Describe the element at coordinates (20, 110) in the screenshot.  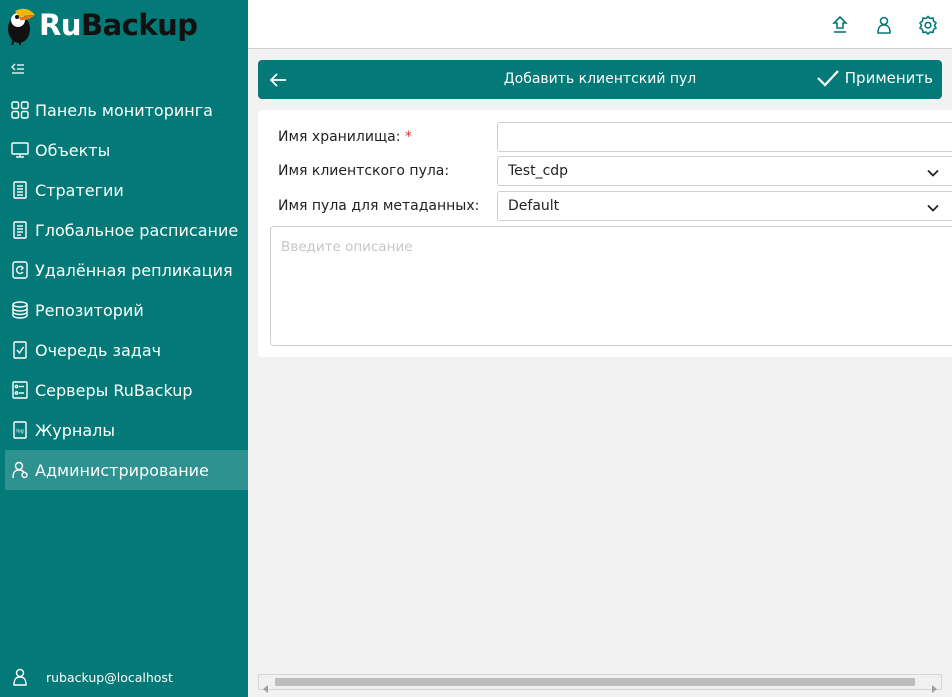
I see `grid-icon` at that location.